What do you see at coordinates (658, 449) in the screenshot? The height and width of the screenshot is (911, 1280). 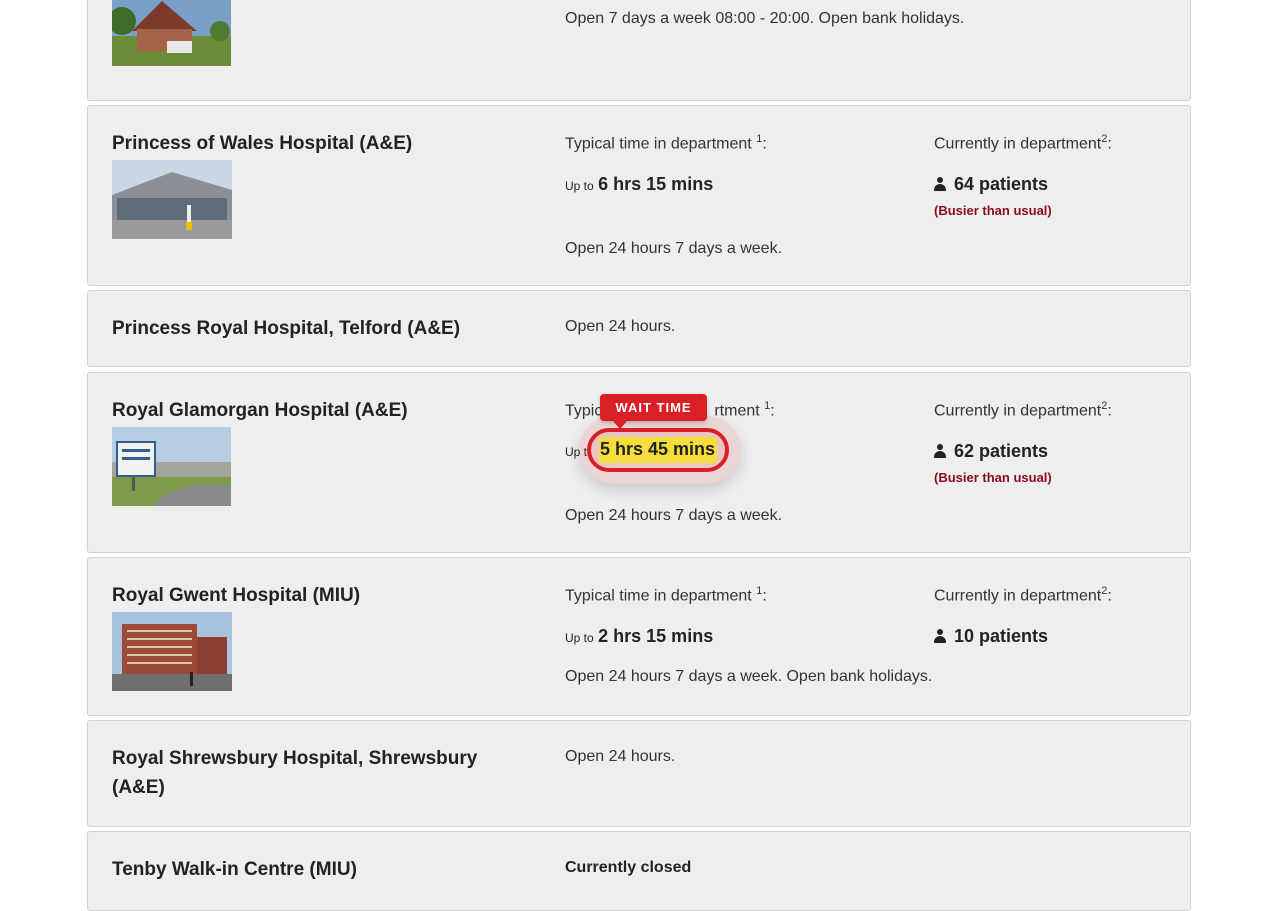 I see `wait-time: 5 hrs 45 mins` at bounding box center [658, 449].